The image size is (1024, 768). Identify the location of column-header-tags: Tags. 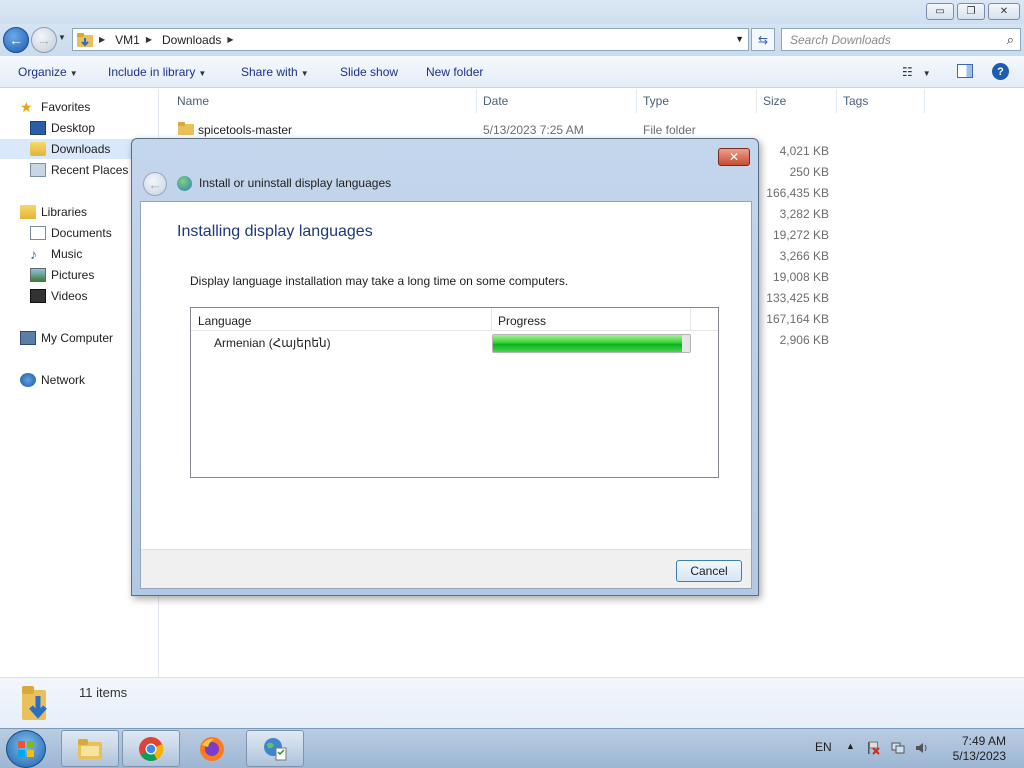
(855, 101).